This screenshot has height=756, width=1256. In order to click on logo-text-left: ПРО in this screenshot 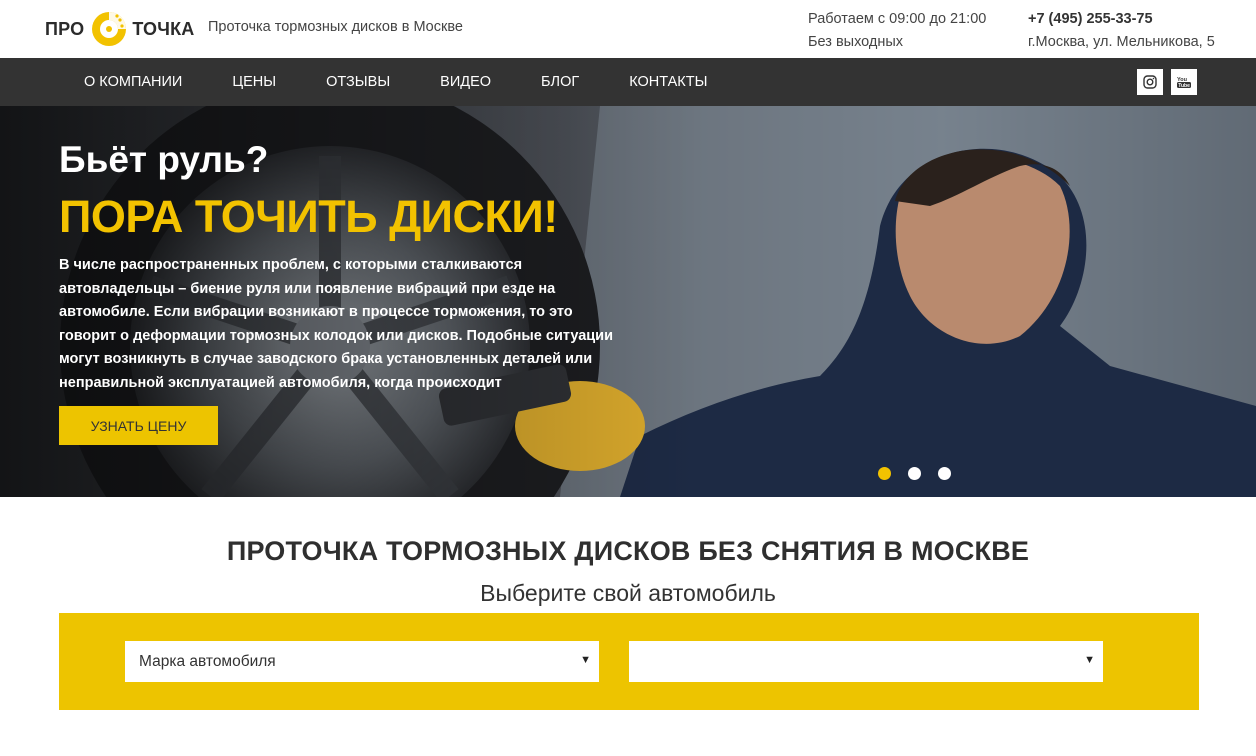, I will do `click(65, 28)`.